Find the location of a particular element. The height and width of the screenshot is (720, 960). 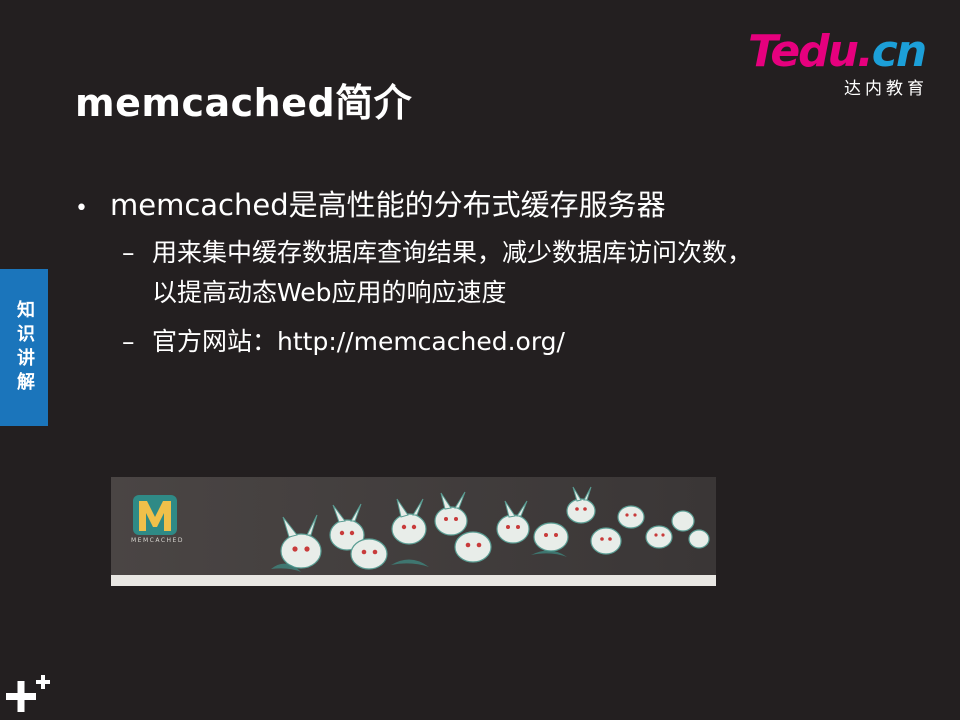

memcached-banner-image: MEMCACHED is located at coordinates (413, 531).